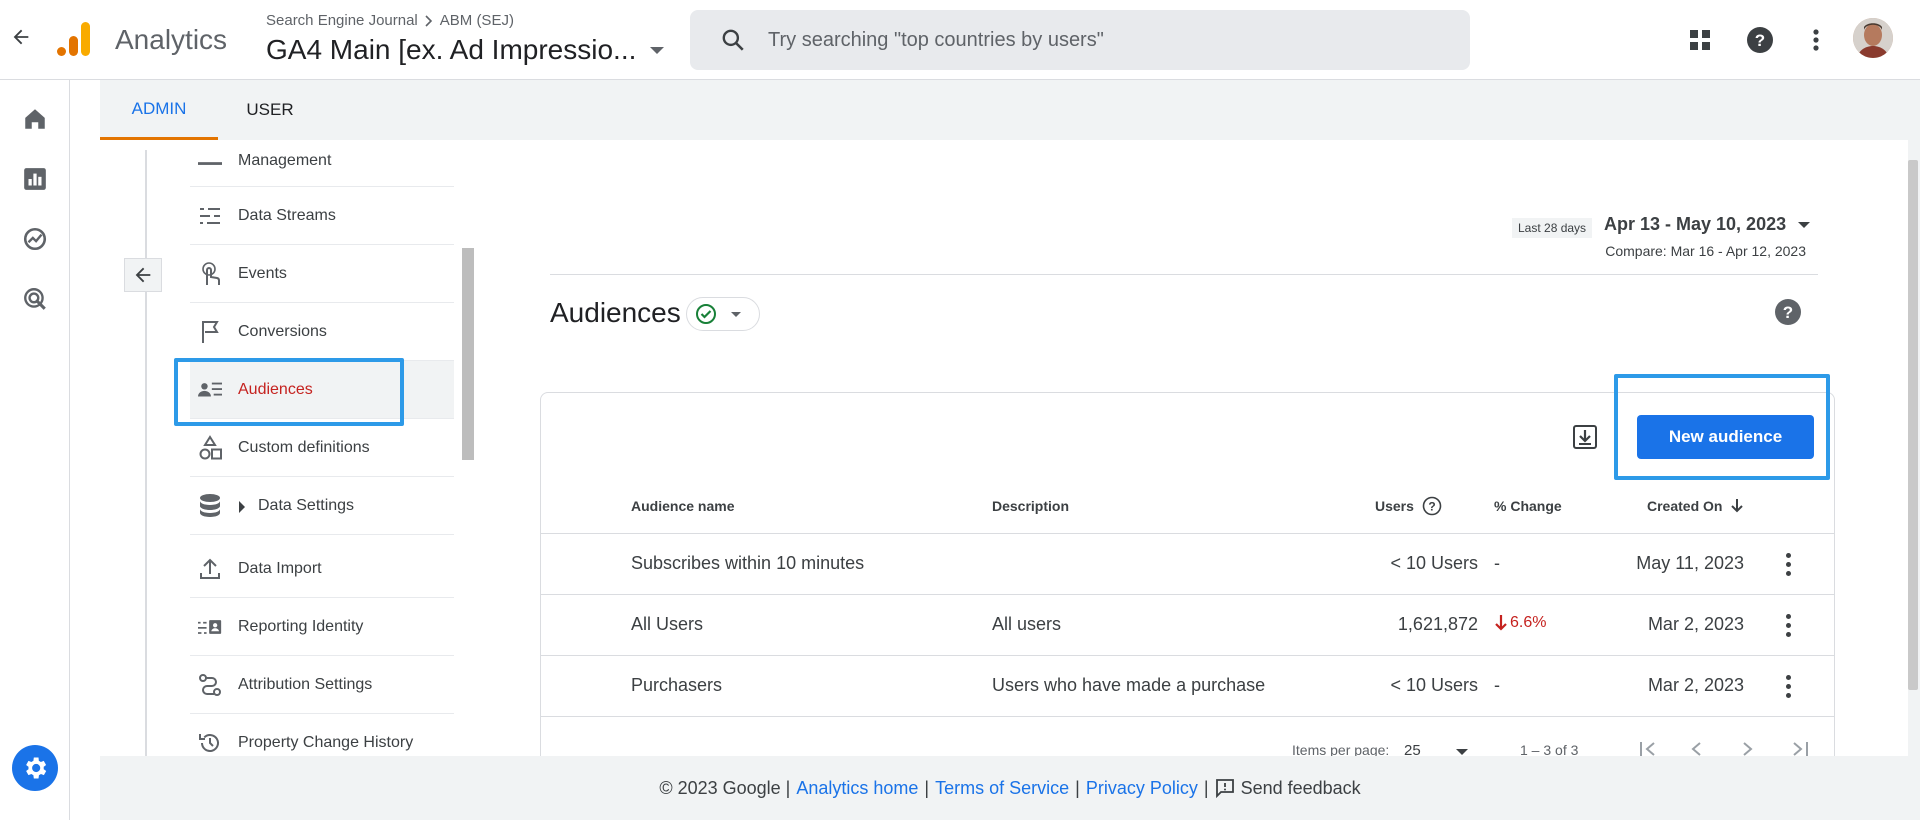  Describe the element at coordinates (723, 314) in the screenshot. I see `status-dropdown` at that location.